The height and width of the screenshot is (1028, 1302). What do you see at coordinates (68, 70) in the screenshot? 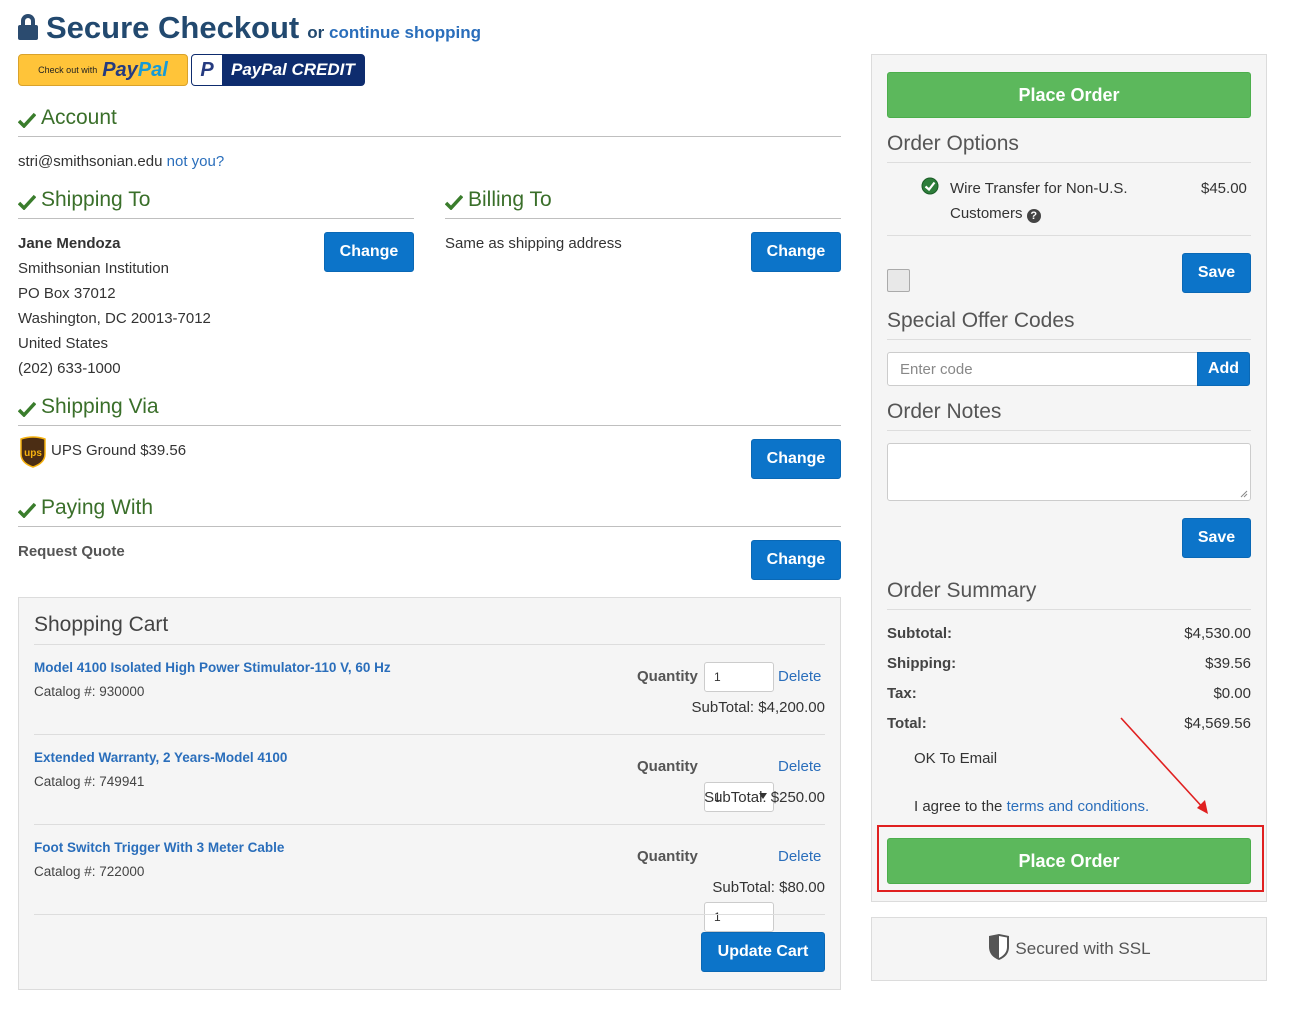
I see `paypal-checkout-small-text: Check out with` at bounding box center [68, 70].